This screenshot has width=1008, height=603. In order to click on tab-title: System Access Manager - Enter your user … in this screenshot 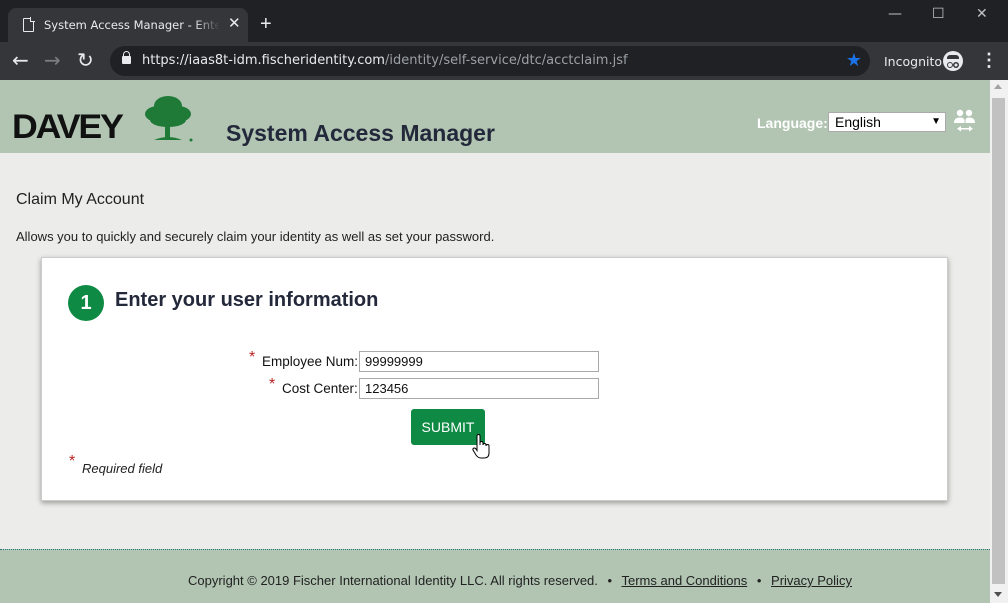, I will do `click(132, 25)`.